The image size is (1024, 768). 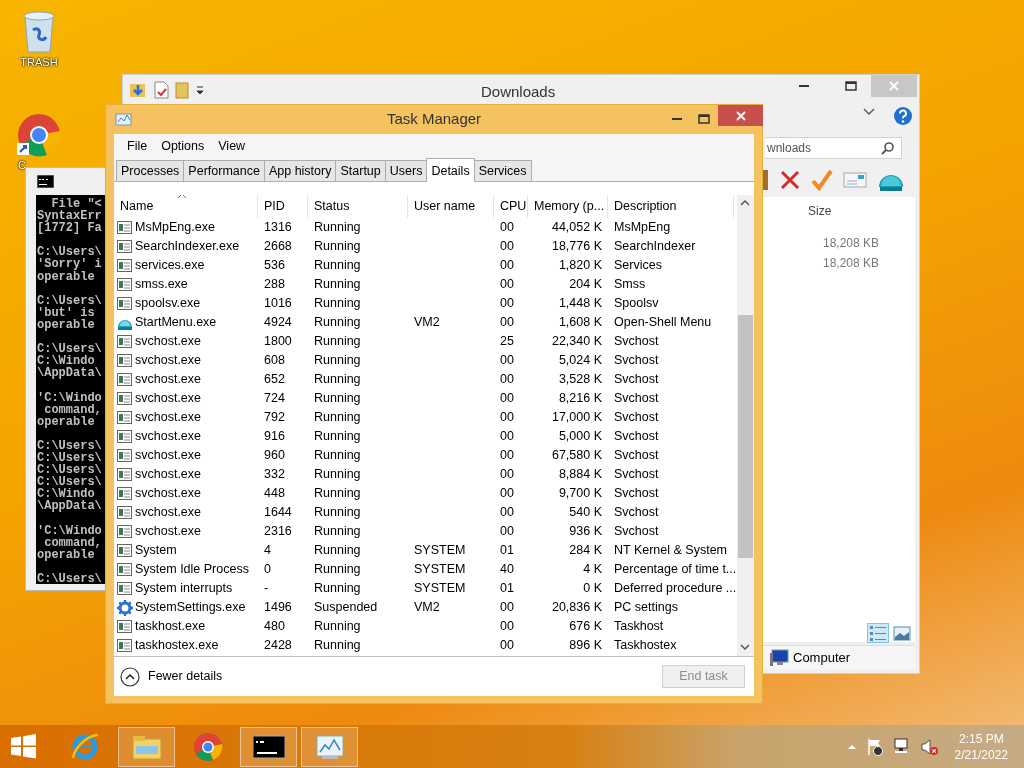 I want to click on speaker-muted-icon, so click(x=928, y=746).